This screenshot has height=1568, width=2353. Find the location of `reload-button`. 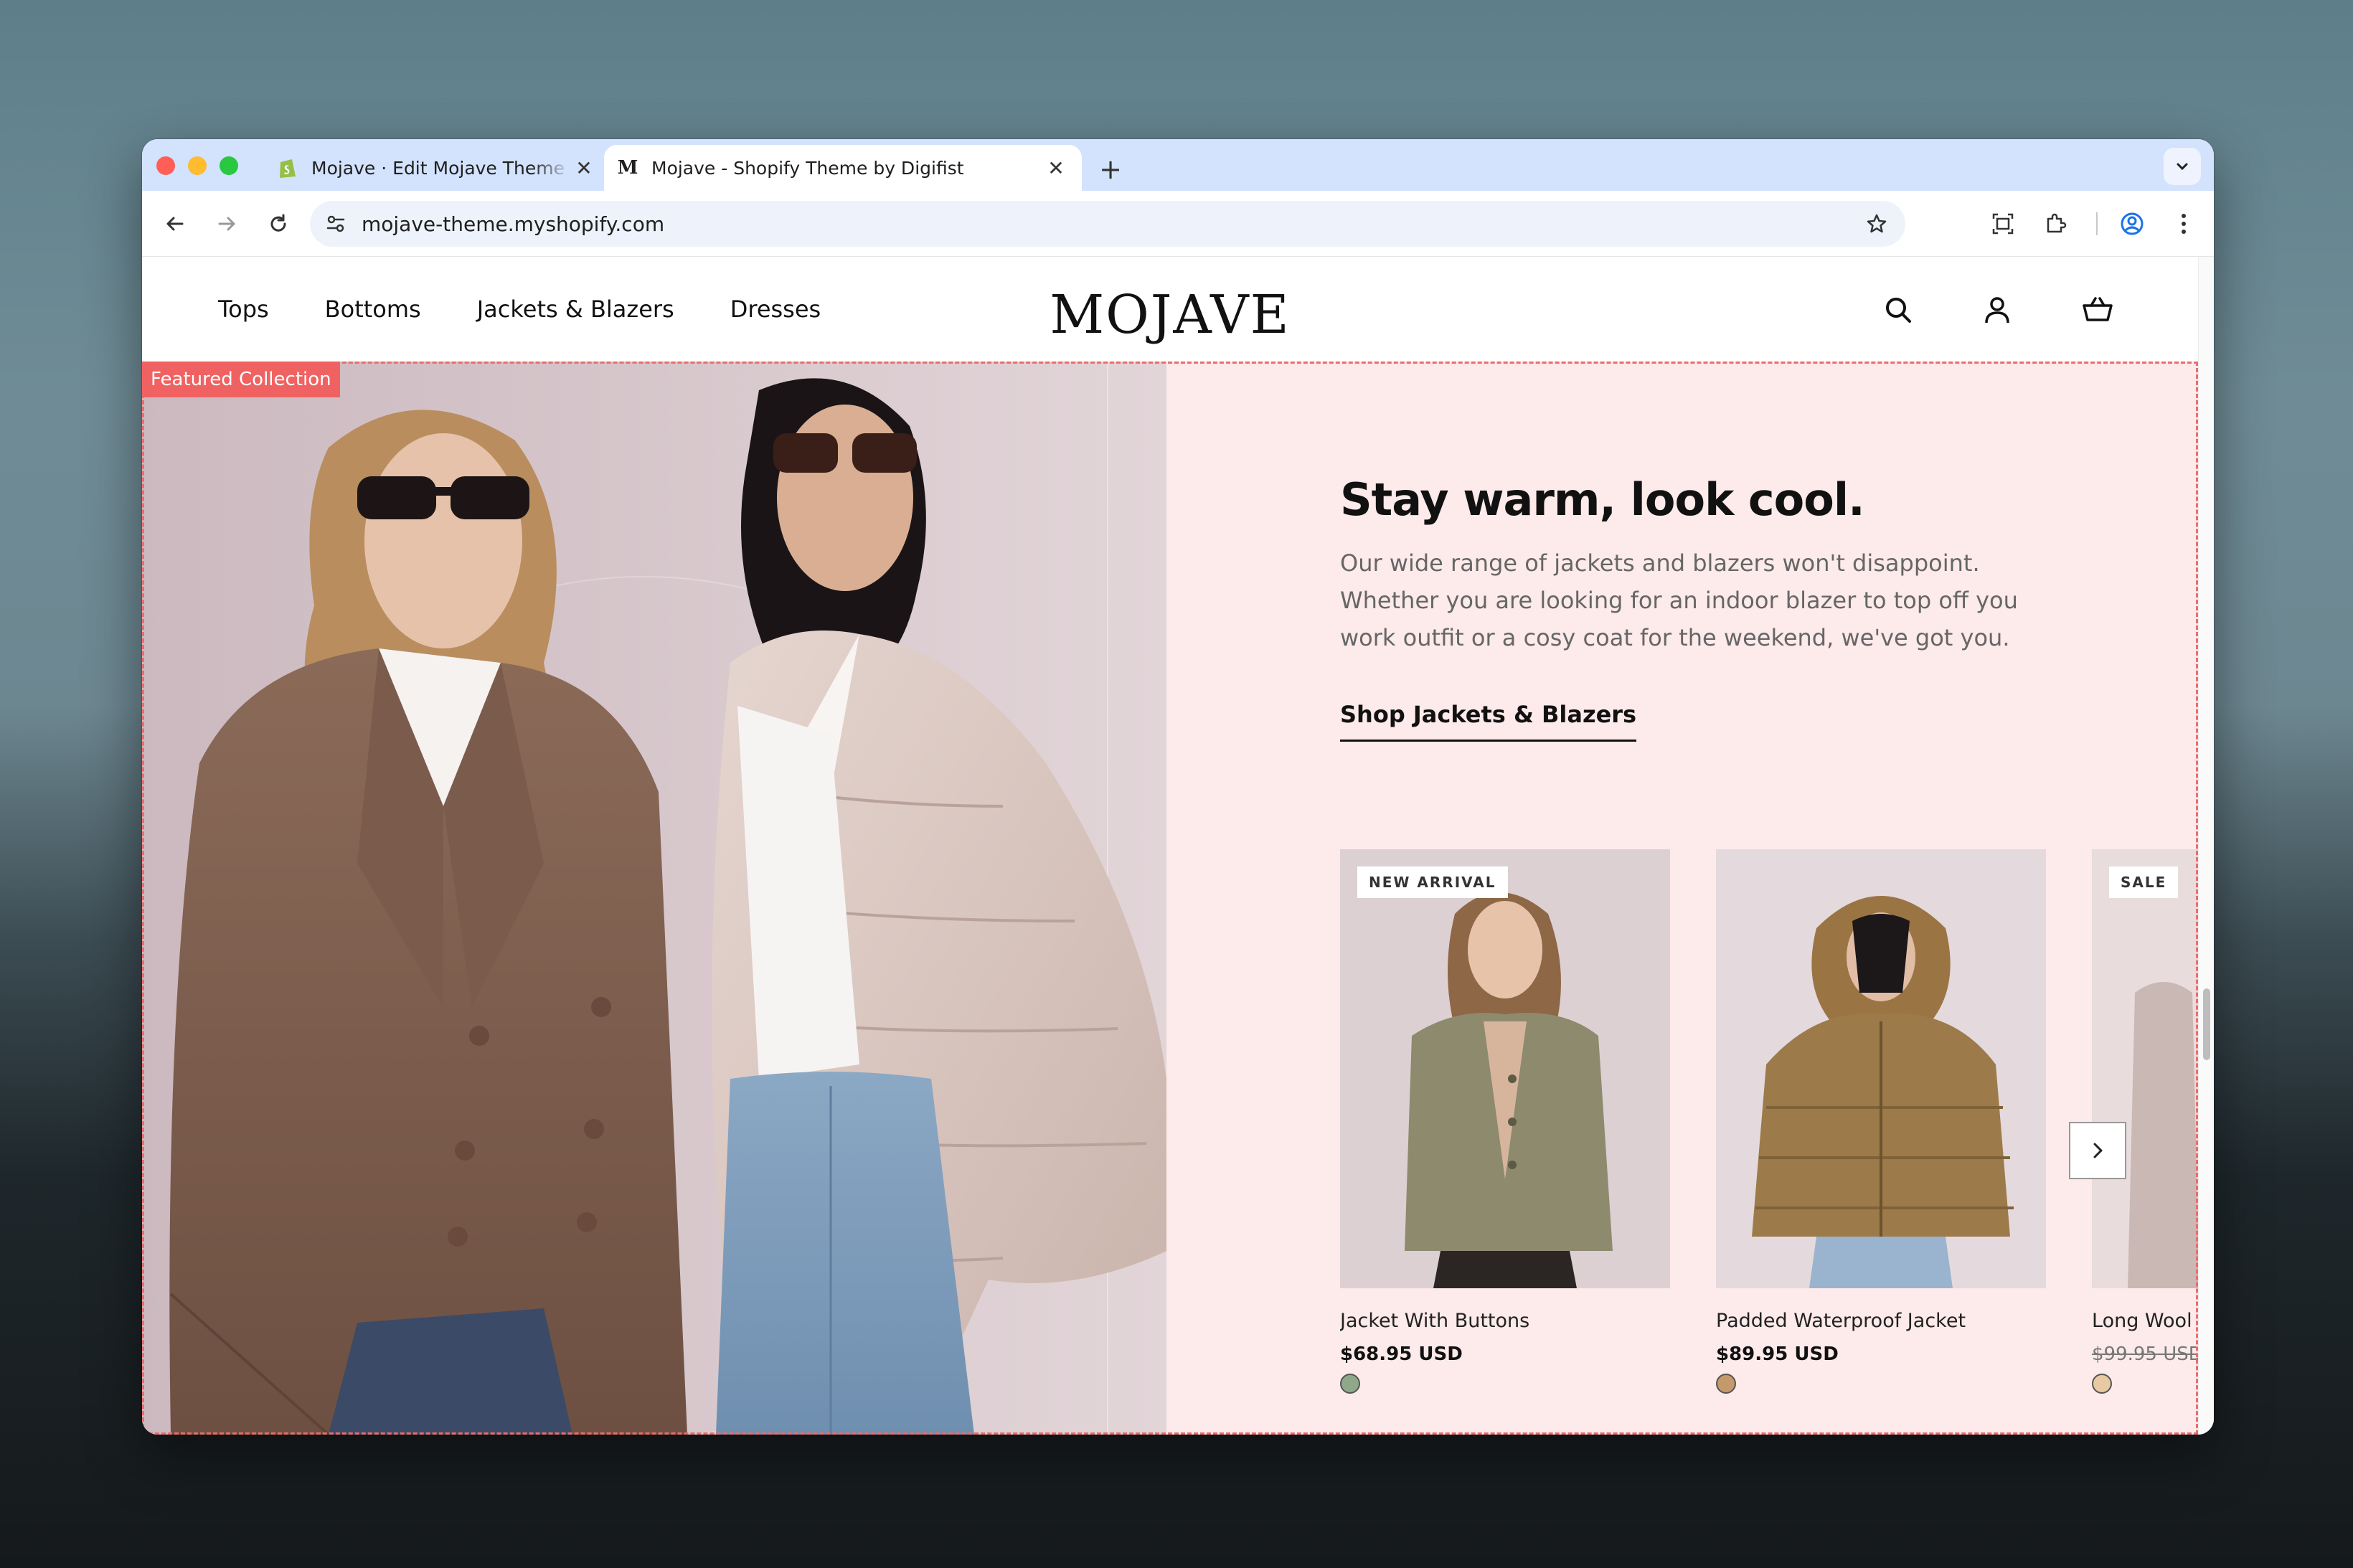

reload-button is located at coordinates (278, 223).